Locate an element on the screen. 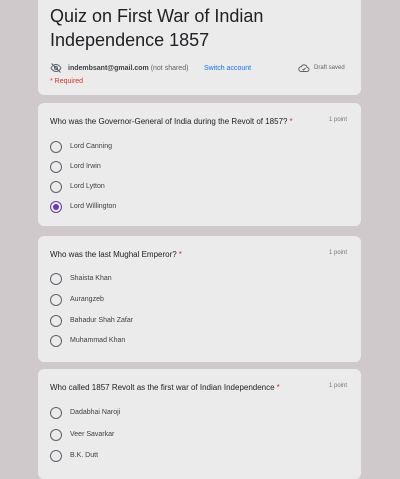 The width and height of the screenshot is (400, 479). option-muhammad-khan: Muhammad Khan is located at coordinates (150, 342).